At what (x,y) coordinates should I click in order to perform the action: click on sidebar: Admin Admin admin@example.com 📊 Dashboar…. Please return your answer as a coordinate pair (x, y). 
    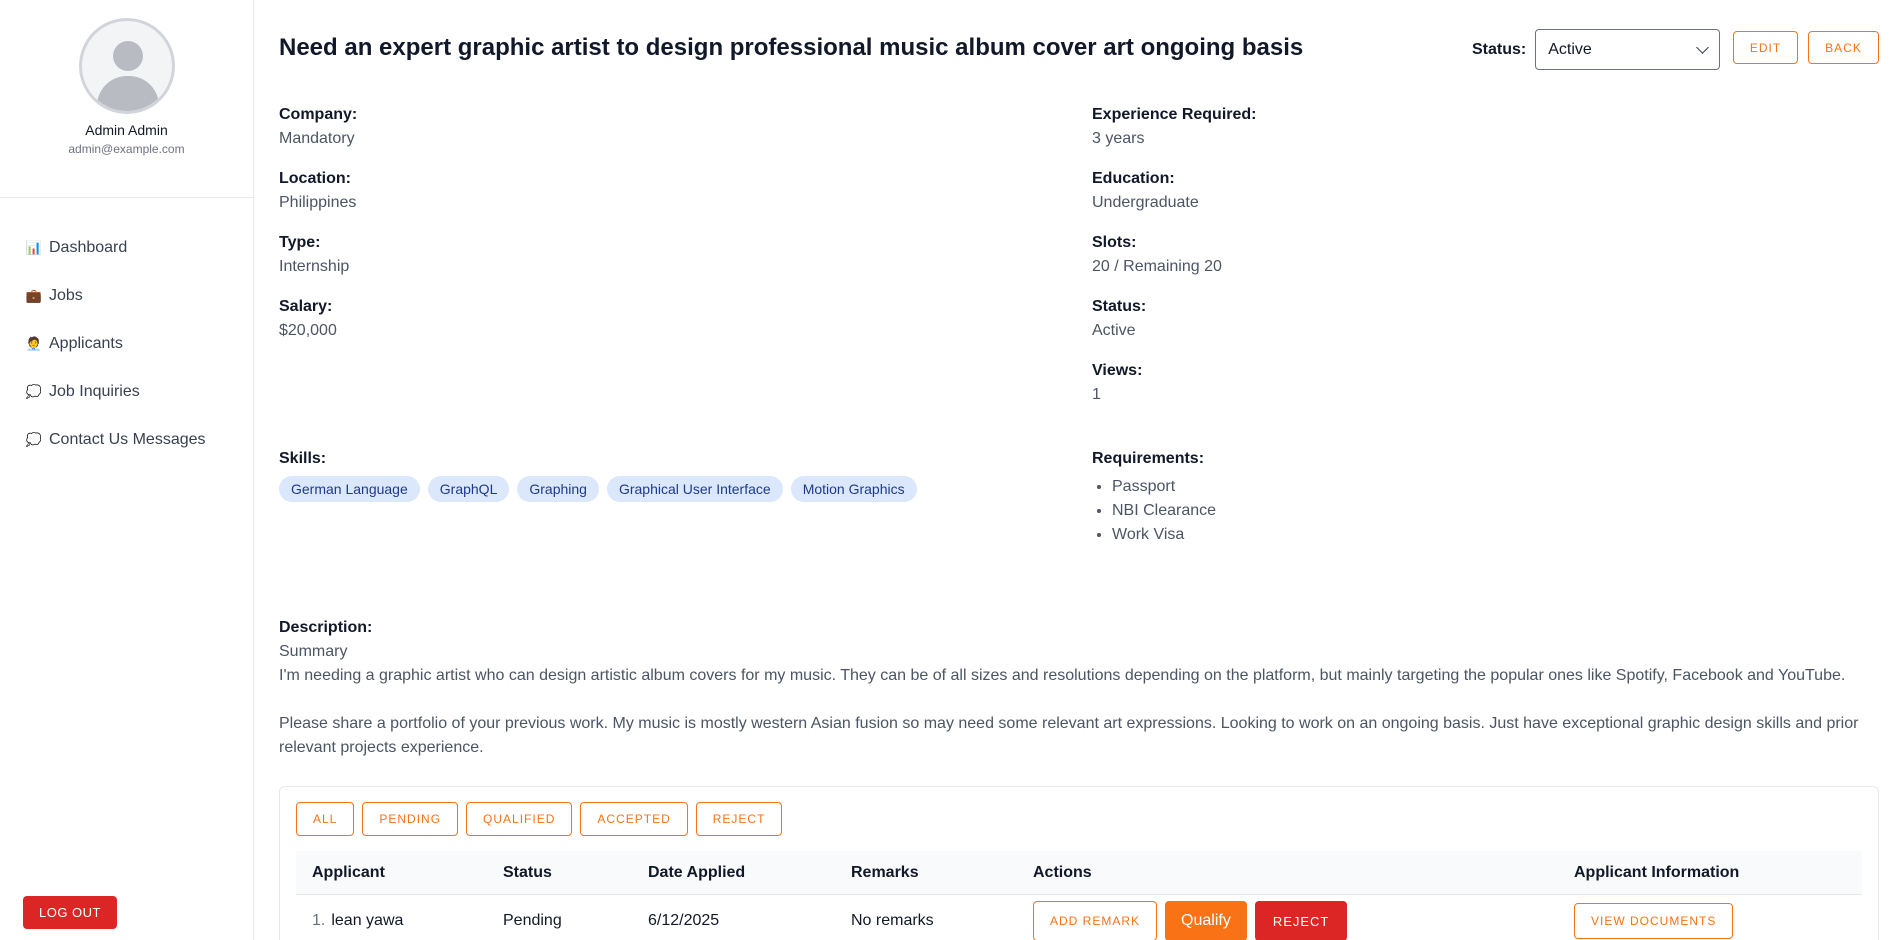
    Looking at the image, I should click on (127, 470).